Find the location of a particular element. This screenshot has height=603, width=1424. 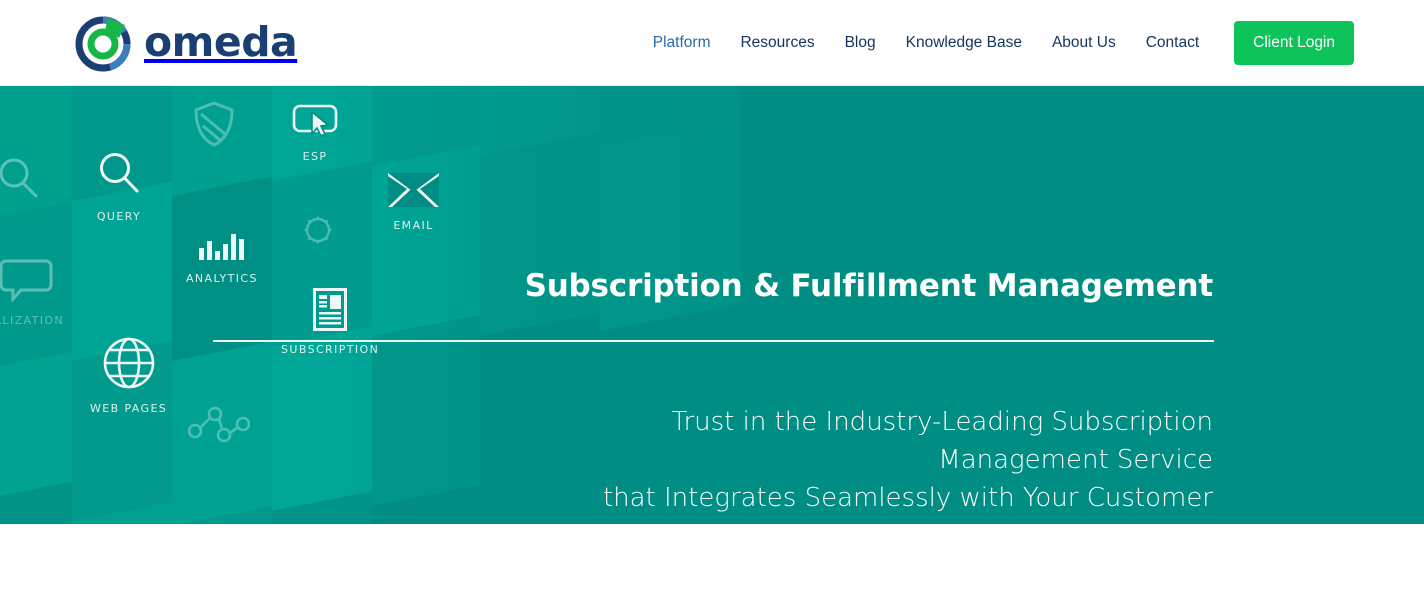

hero-tile-shield is located at coordinates (214, 126).